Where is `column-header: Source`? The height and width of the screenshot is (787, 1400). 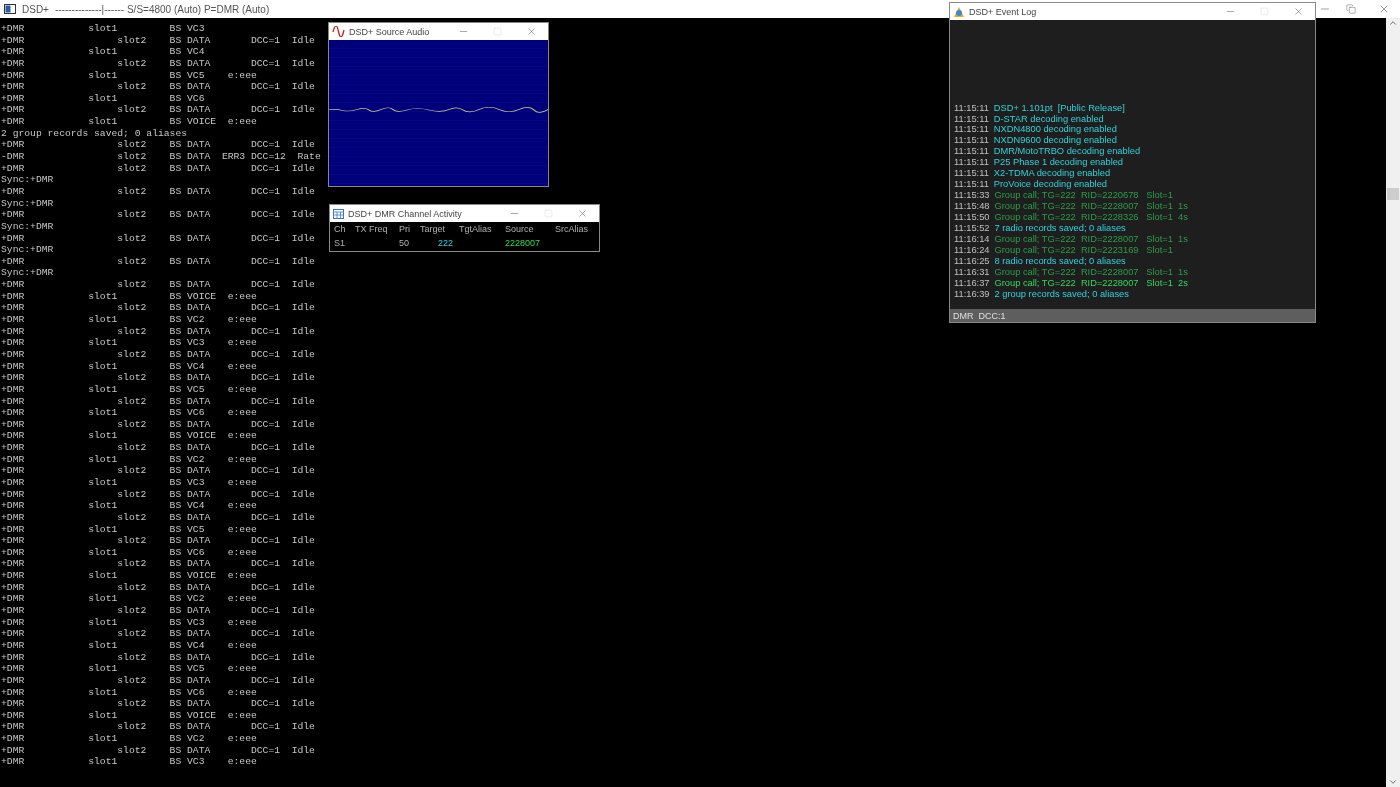 column-header: Source is located at coordinates (520, 229).